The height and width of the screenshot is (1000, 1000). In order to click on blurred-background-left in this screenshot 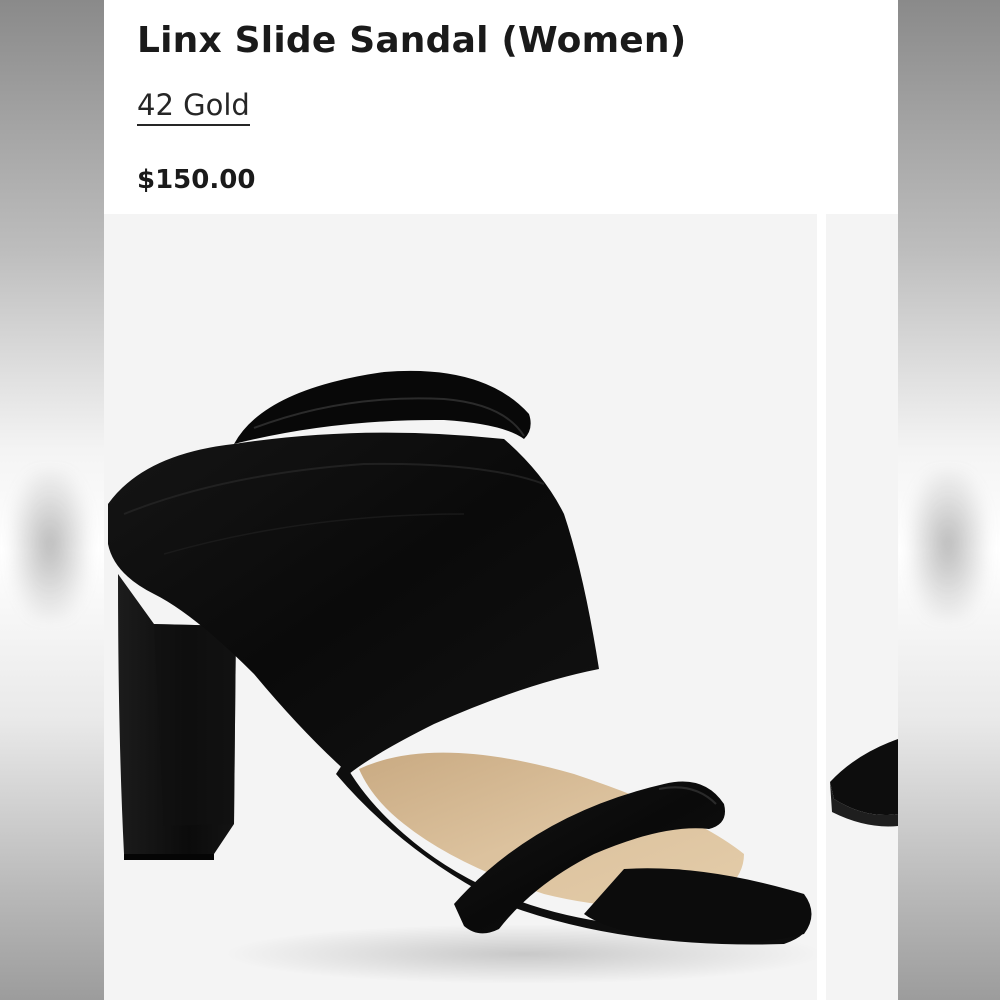, I will do `click(52, 500)`.